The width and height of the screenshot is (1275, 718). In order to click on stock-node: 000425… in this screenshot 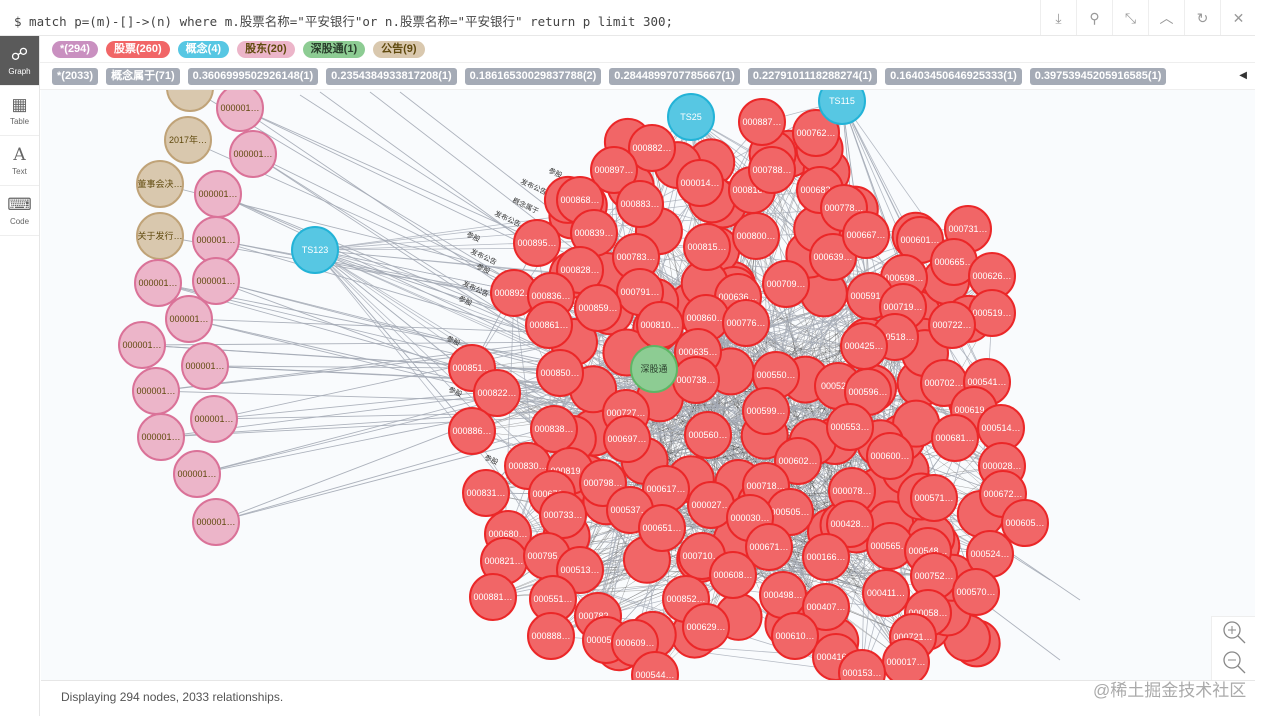, I will do `click(864, 346)`.